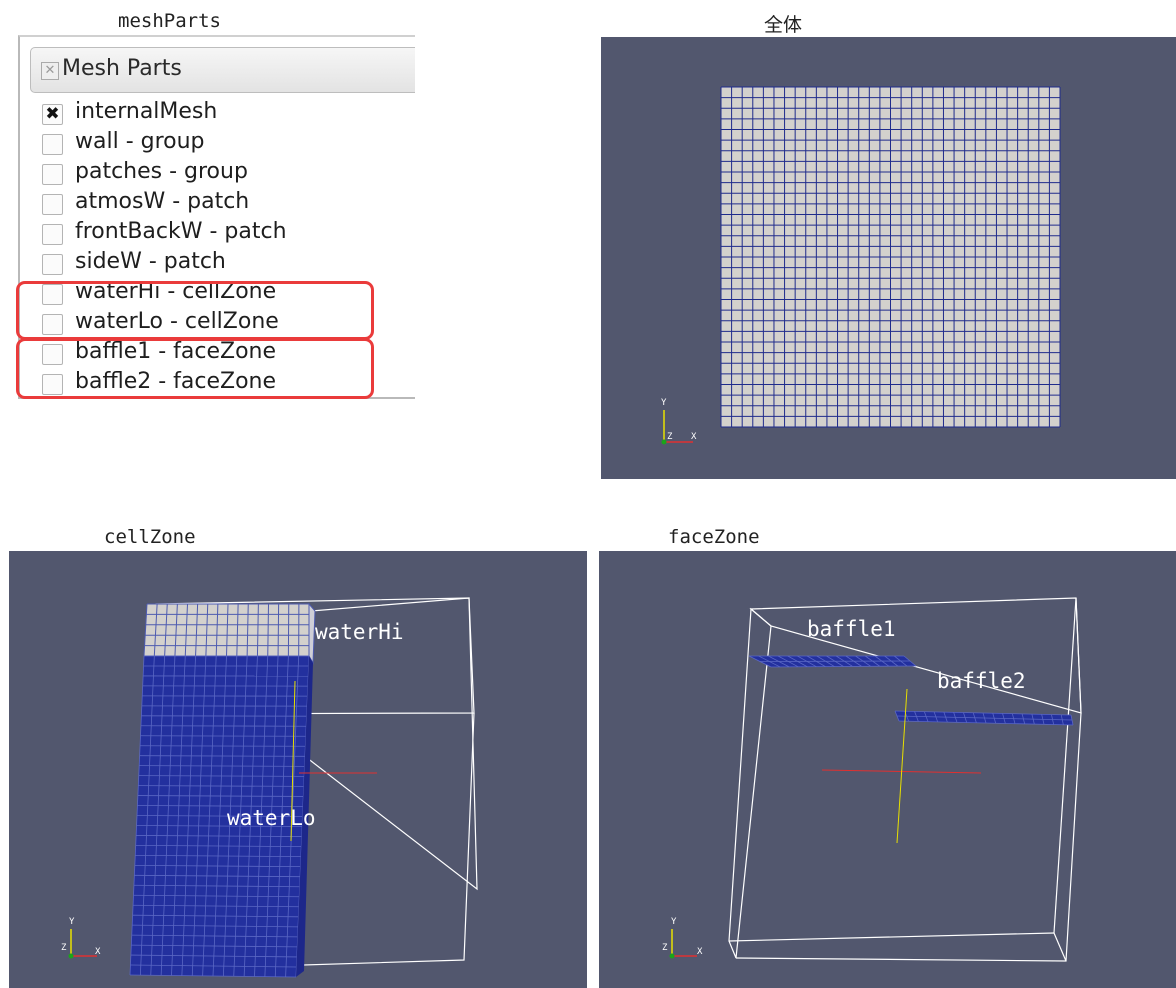 The width and height of the screenshot is (1176, 988). What do you see at coordinates (169, 21) in the screenshot?
I see `caption-meshparts: meshParts` at bounding box center [169, 21].